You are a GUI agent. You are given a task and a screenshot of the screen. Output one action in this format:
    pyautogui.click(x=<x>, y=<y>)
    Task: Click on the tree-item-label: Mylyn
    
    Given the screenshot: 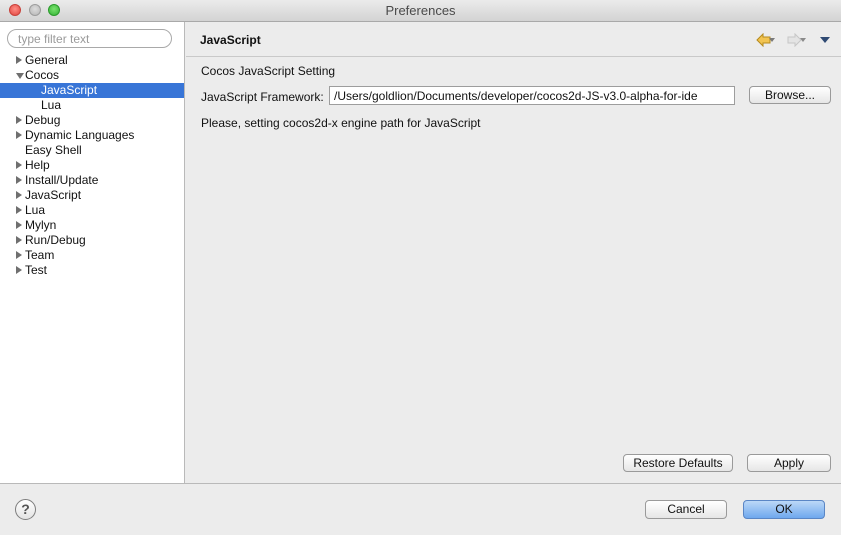 What is the action you would take?
    pyautogui.click(x=41, y=225)
    